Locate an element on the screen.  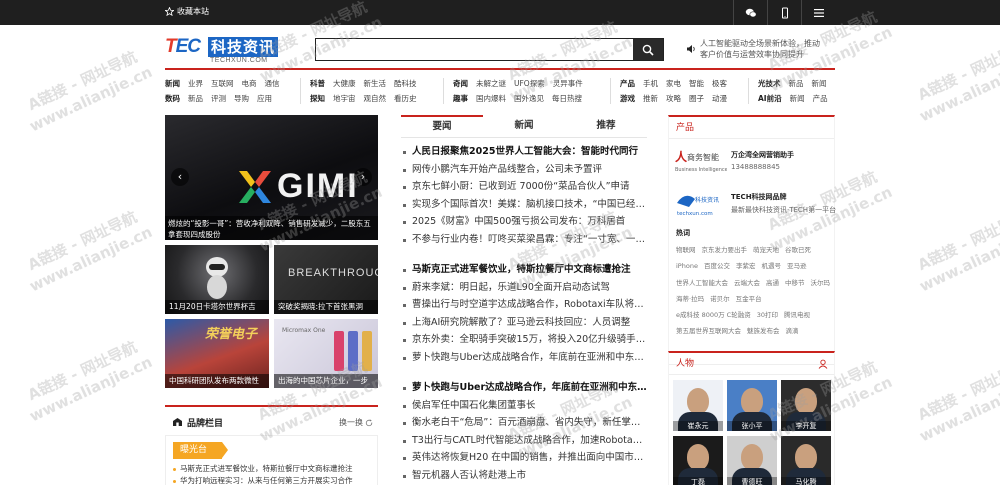
nav-link: 极客 is located at coordinates (719, 83).